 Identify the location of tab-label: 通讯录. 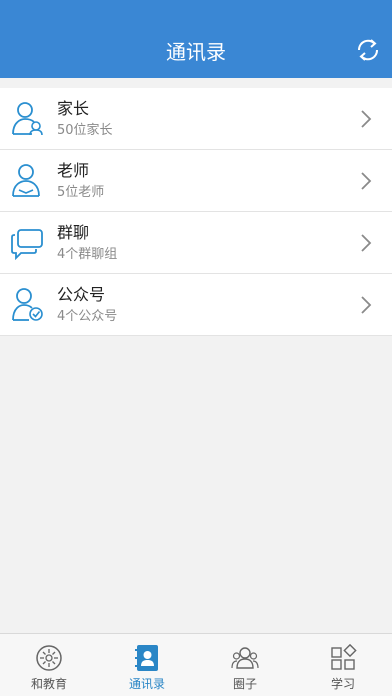
(146, 684).